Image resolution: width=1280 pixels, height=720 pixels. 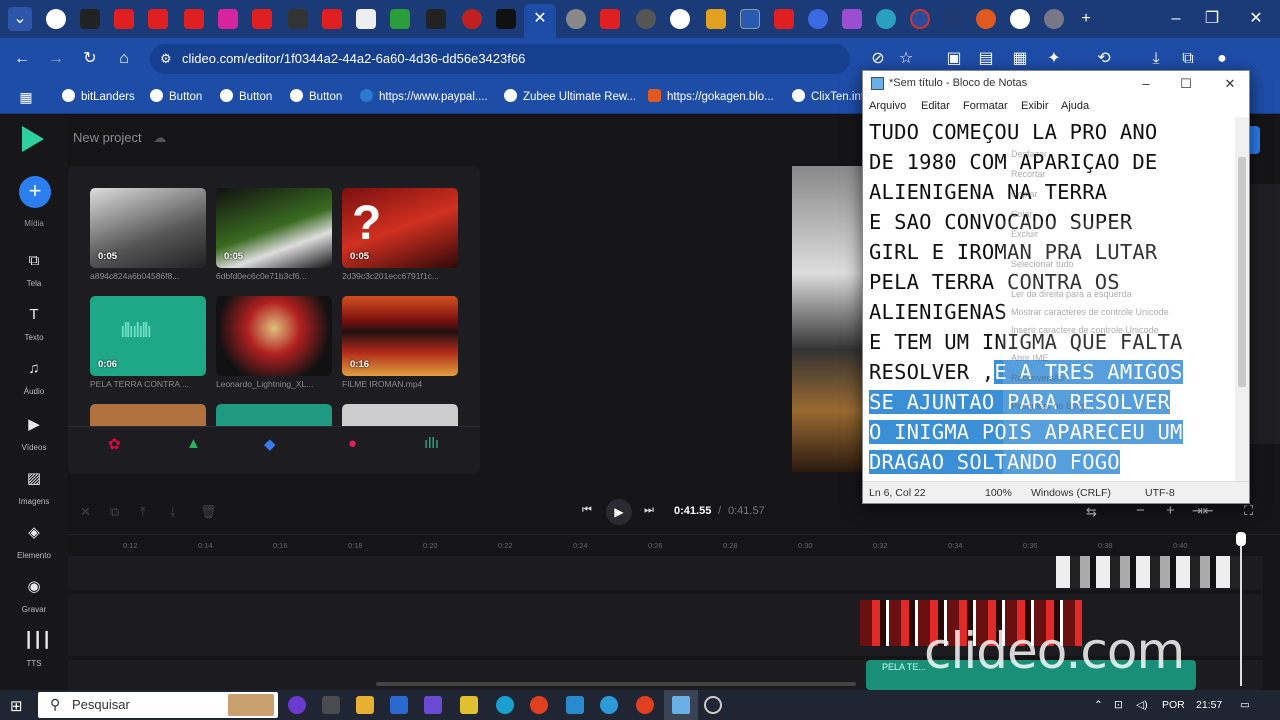 What do you see at coordinates (228, 19) in the screenshot?
I see `tab-instagram-icon` at bounding box center [228, 19].